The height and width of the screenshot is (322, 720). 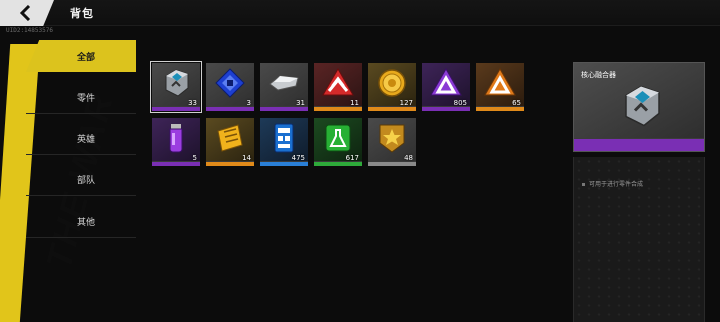 What do you see at coordinates (85, 99) in the screenshot?
I see `nav-tab-label: 零件` at bounding box center [85, 99].